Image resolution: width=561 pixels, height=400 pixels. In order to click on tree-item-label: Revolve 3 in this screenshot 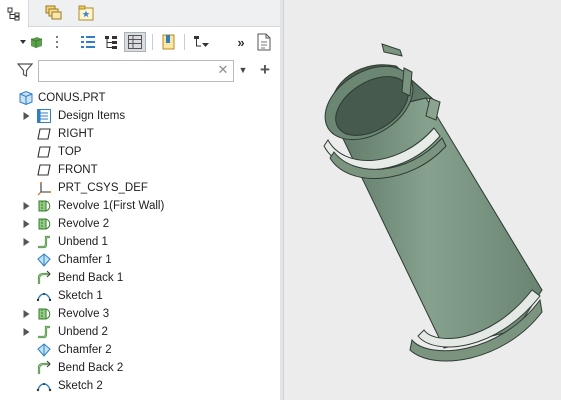, I will do `click(84, 314)`.